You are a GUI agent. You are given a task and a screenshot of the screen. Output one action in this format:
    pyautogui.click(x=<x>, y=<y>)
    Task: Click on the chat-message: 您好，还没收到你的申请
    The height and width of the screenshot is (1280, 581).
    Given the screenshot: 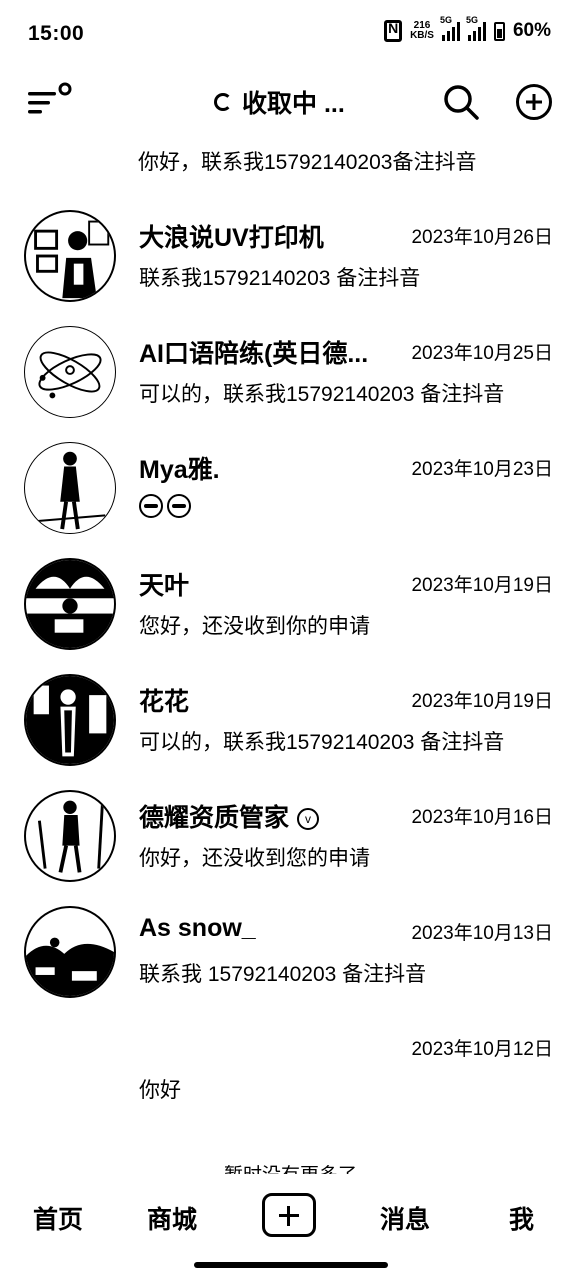 What is the action you would take?
    pyautogui.click(x=254, y=626)
    